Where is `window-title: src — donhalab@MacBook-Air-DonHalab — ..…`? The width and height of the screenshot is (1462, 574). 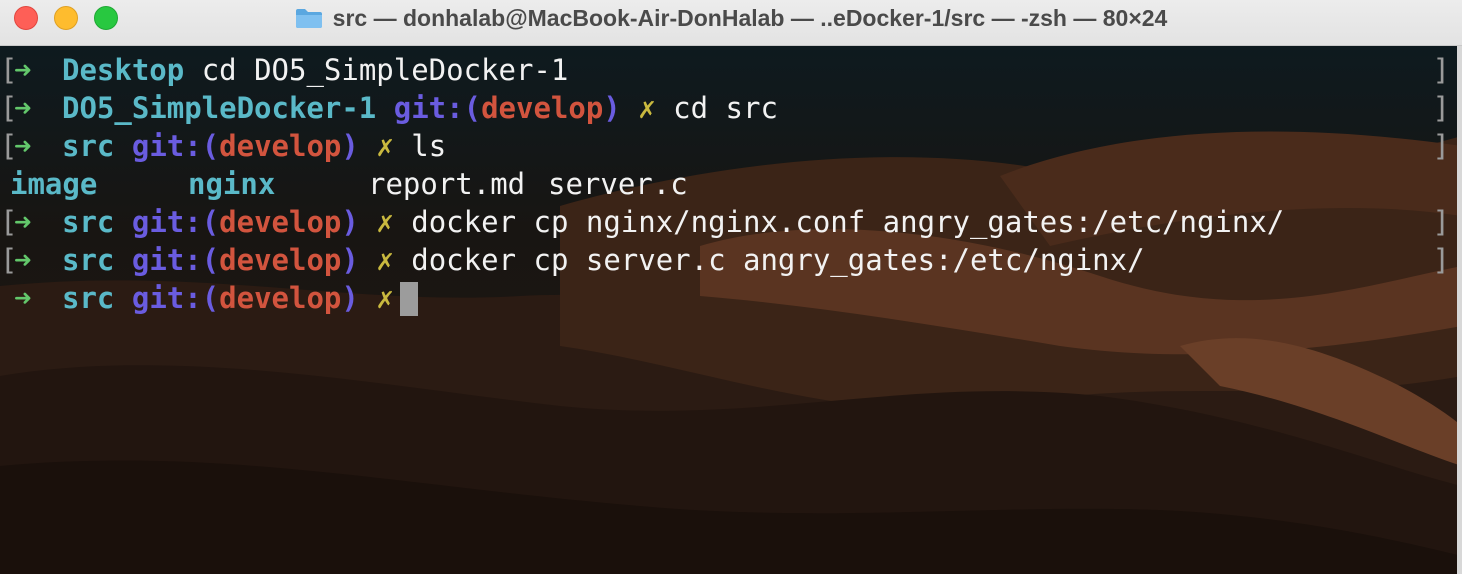
window-title: src — donhalab@MacBook-Air-DonHalab — ..… is located at coordinates (750, 17).